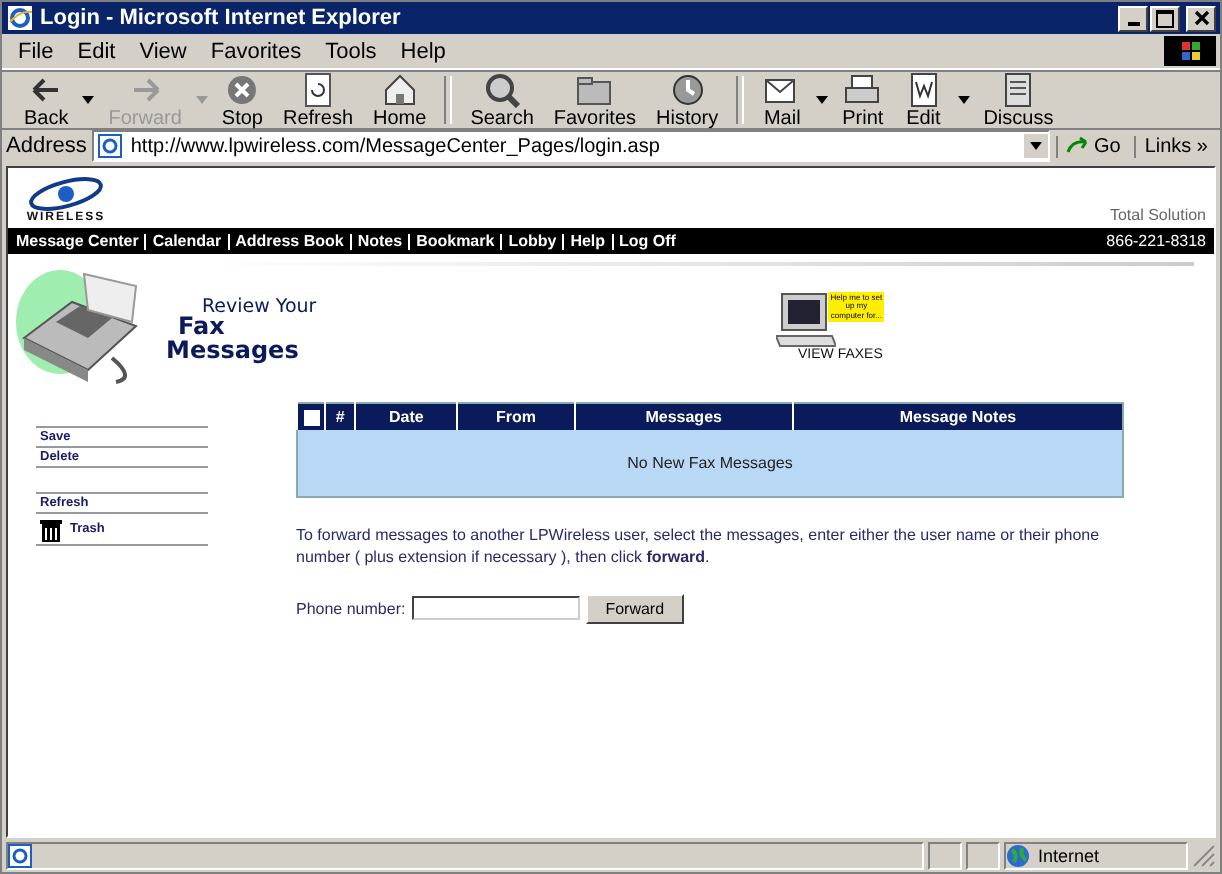 The height and width of the screenshot is (874, 1222). I want to click on heading-line: Review Your, so click(259, 307).